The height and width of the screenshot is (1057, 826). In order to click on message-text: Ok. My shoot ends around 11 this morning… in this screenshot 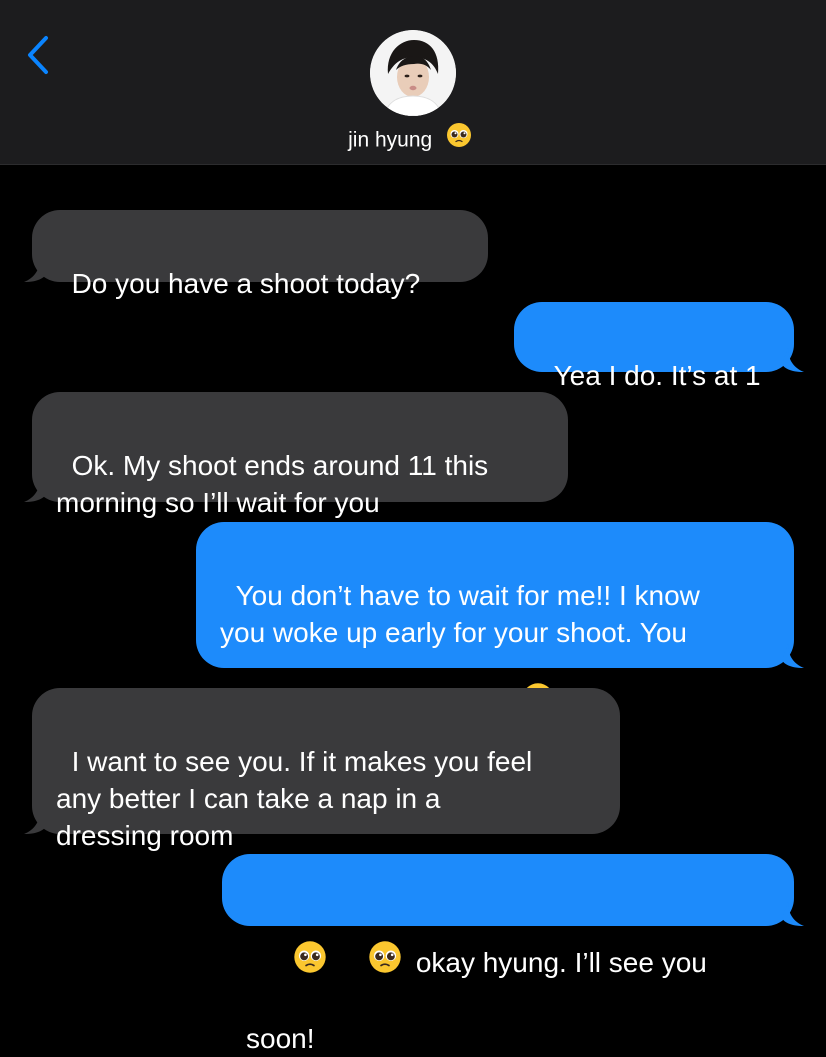, I will do `click(272, 484)`.